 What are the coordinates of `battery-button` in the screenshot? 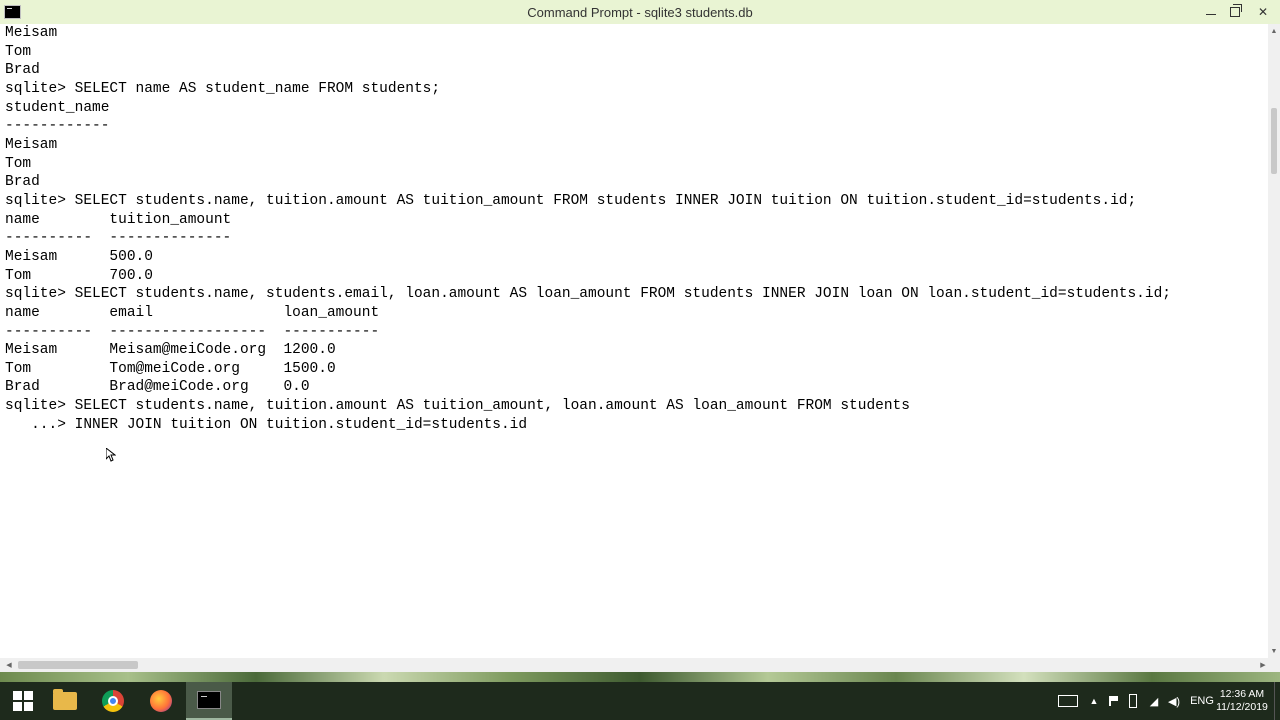 It's located at (1133, 701).